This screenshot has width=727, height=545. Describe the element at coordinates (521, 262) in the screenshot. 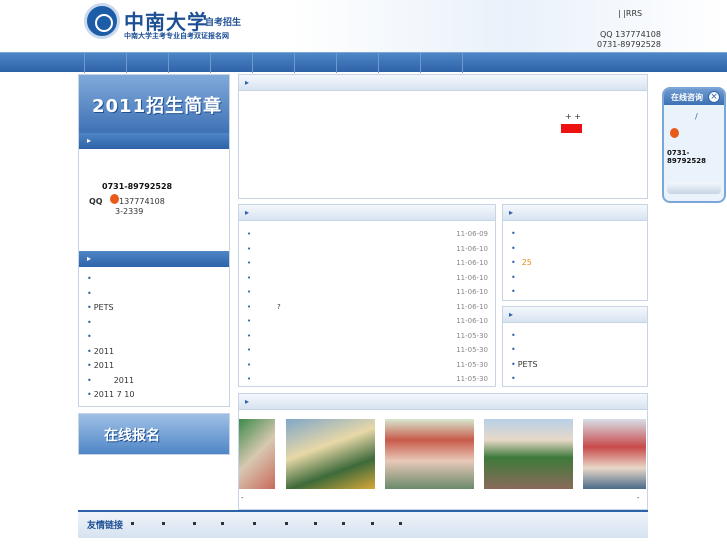

I see `right-top-item: • 25` at that location.